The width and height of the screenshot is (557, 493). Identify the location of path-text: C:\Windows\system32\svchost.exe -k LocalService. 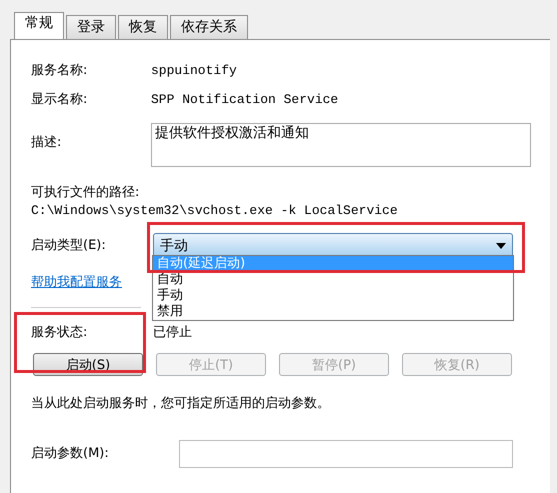
(215, 211).